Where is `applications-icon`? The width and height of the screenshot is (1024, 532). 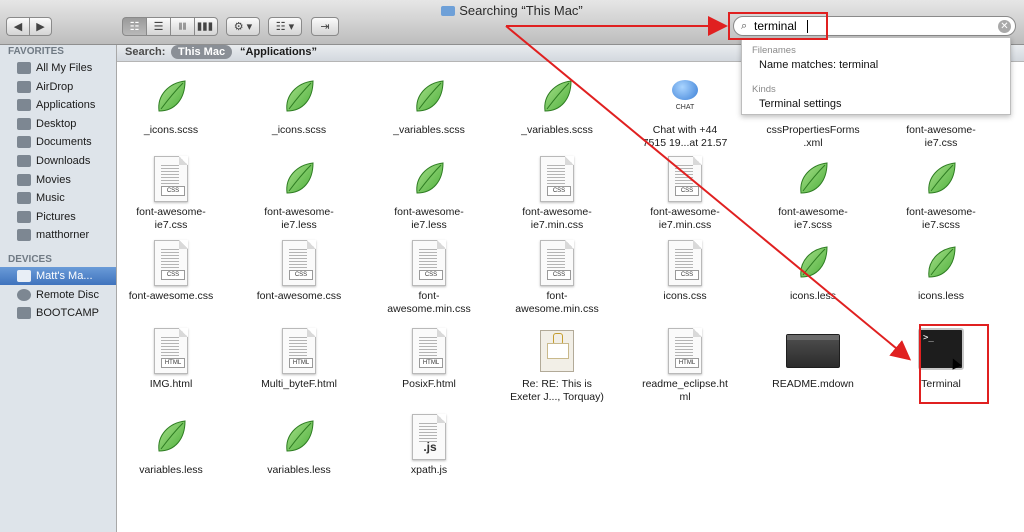
applications-icon is located at coordinates (24, 105).